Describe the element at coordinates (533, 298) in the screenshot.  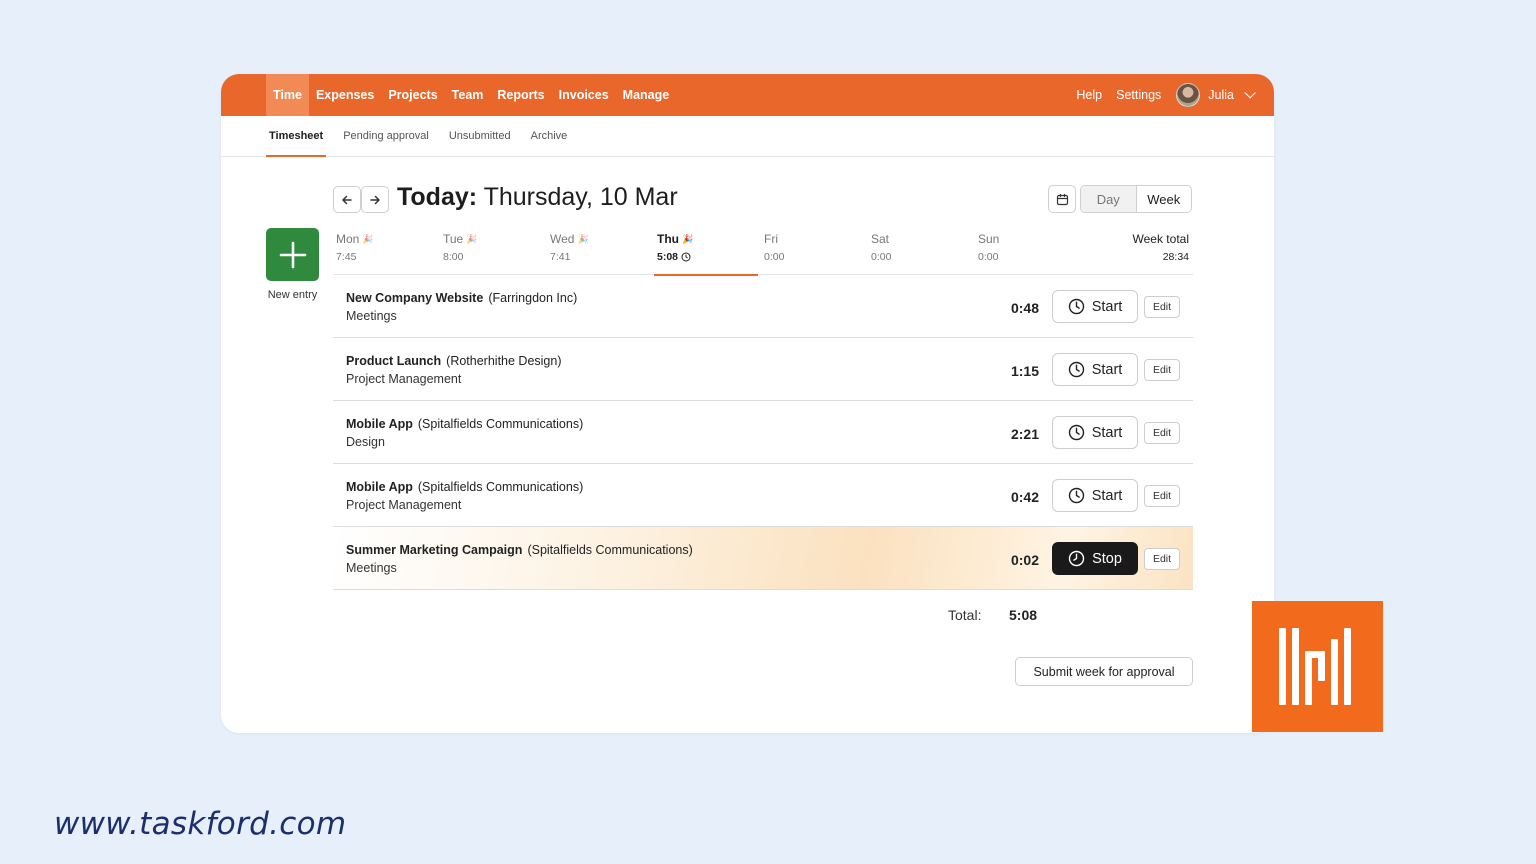
I see `client-name: (Farringdon Inc)` at that location.